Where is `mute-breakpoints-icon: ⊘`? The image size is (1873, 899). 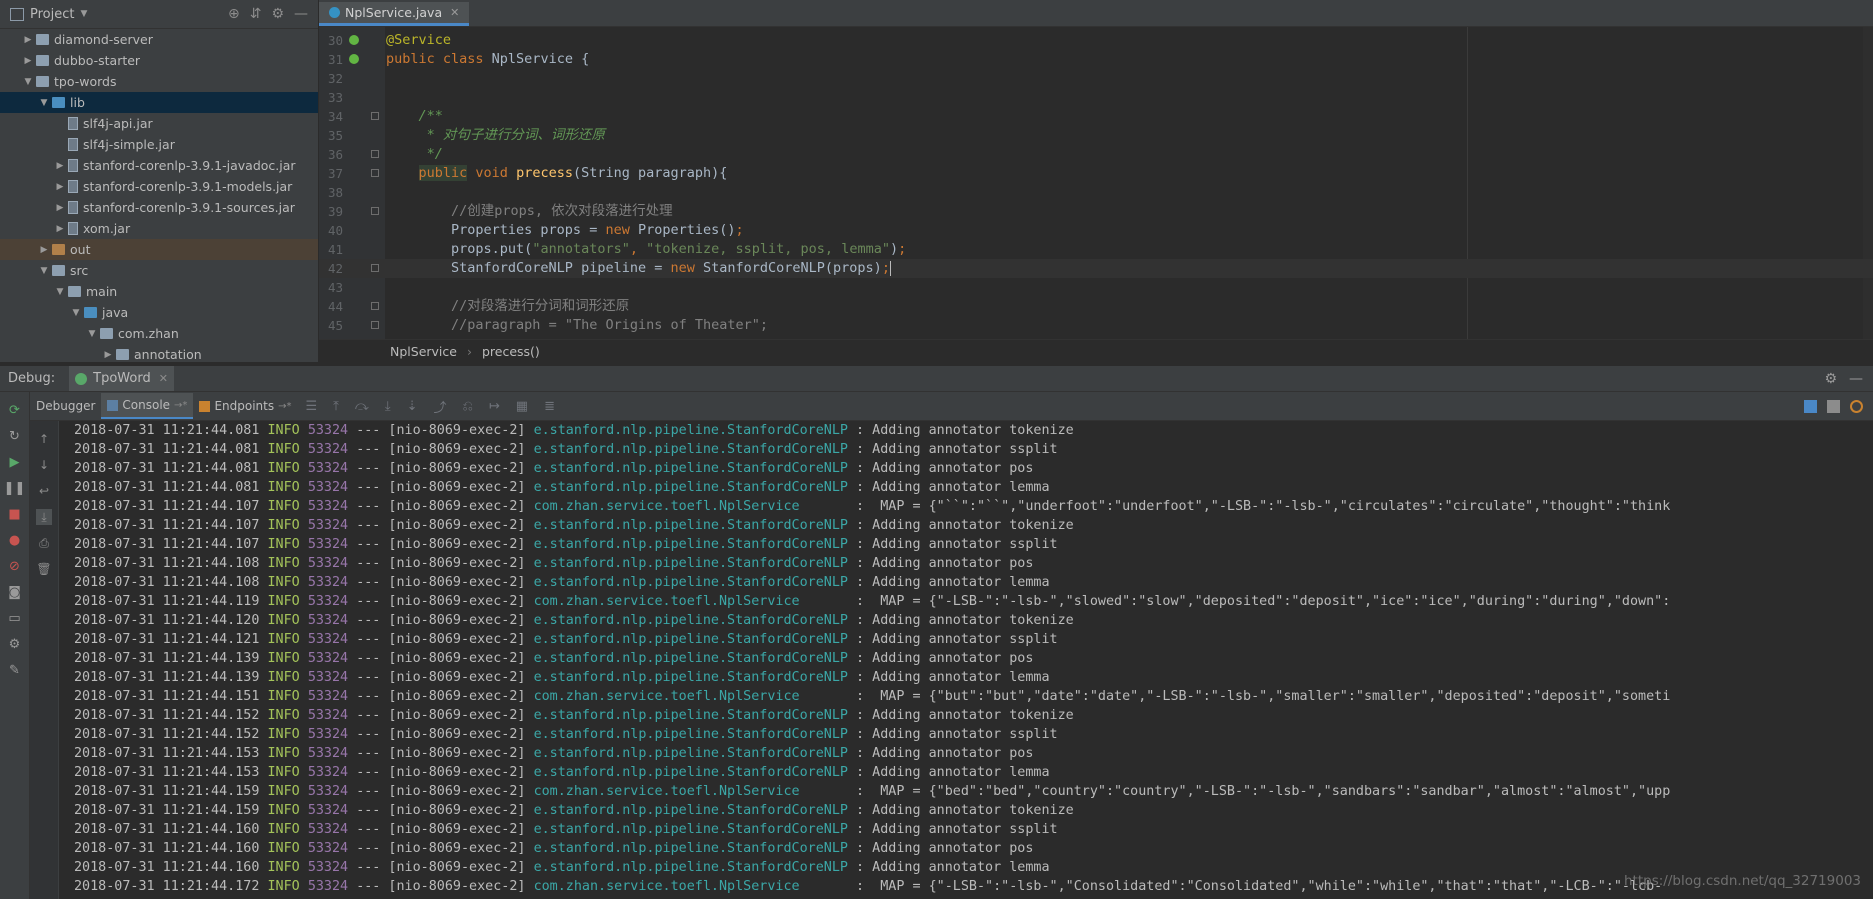
mute-breakpoints-icon: ⊘ is located at coordinates (15, 566).